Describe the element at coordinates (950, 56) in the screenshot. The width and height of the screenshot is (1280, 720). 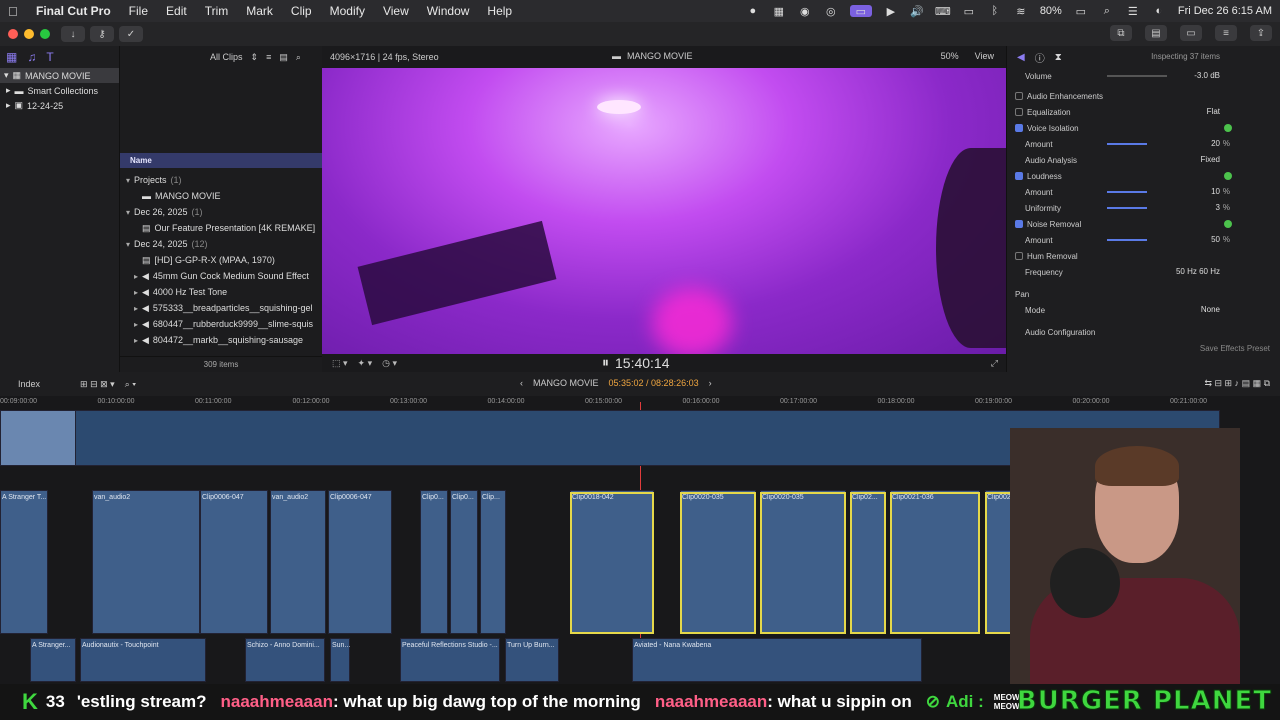
I see `zoom-menu: 50%` at that location.